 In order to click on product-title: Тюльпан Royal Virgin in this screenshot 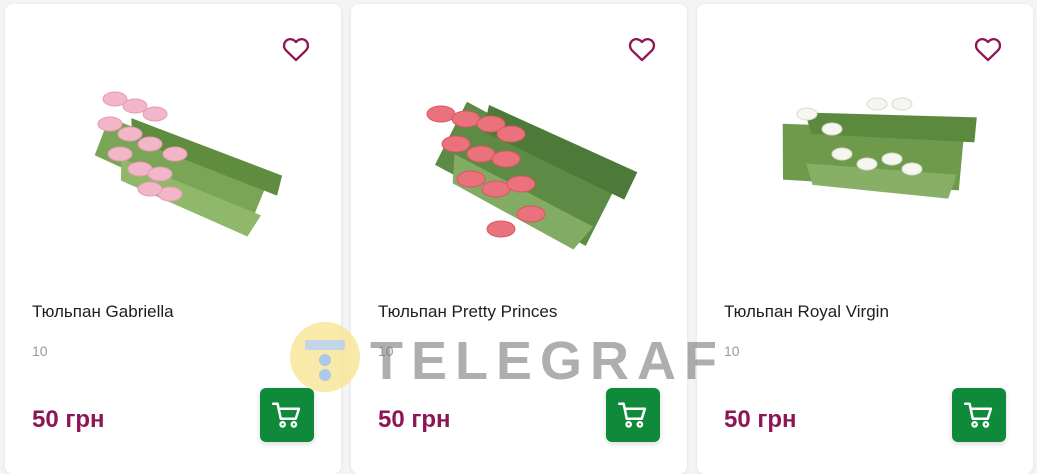, I will do `click(806, 312)`.